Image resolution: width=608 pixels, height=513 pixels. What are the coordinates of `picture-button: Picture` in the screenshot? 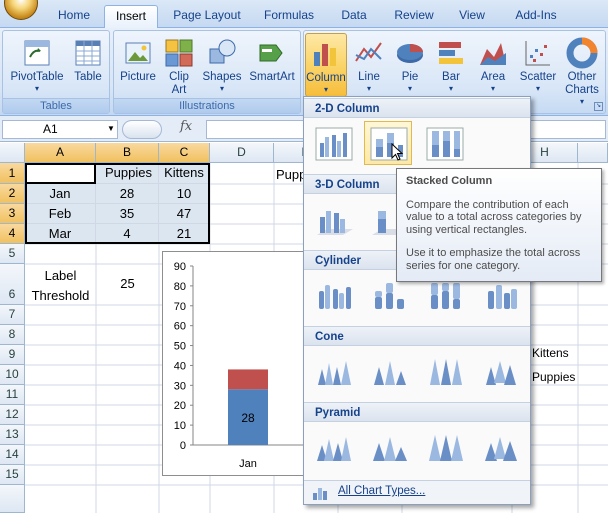 It's located at (138, 65).